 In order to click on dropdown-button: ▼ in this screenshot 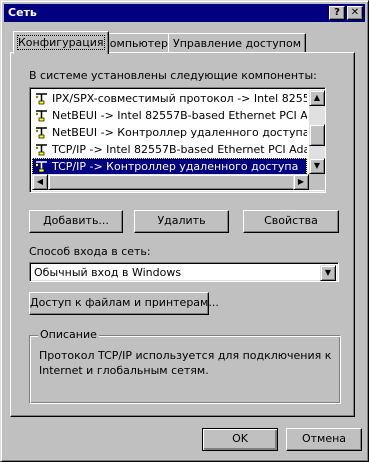, I will do `click(328, 273)`.